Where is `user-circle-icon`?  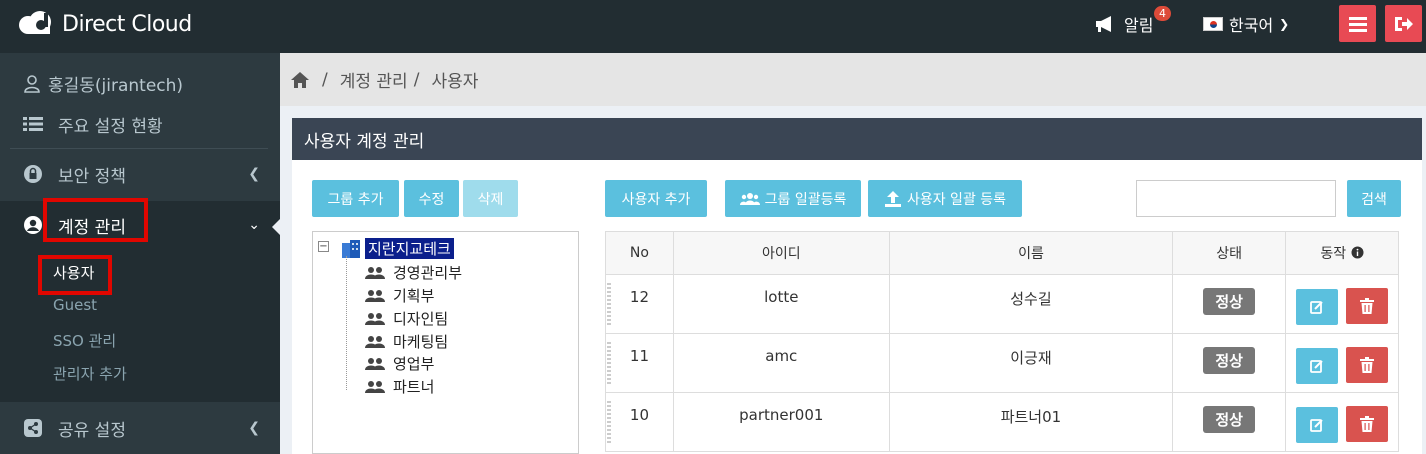 user-circle-icon is located at coordinates (33, 225).